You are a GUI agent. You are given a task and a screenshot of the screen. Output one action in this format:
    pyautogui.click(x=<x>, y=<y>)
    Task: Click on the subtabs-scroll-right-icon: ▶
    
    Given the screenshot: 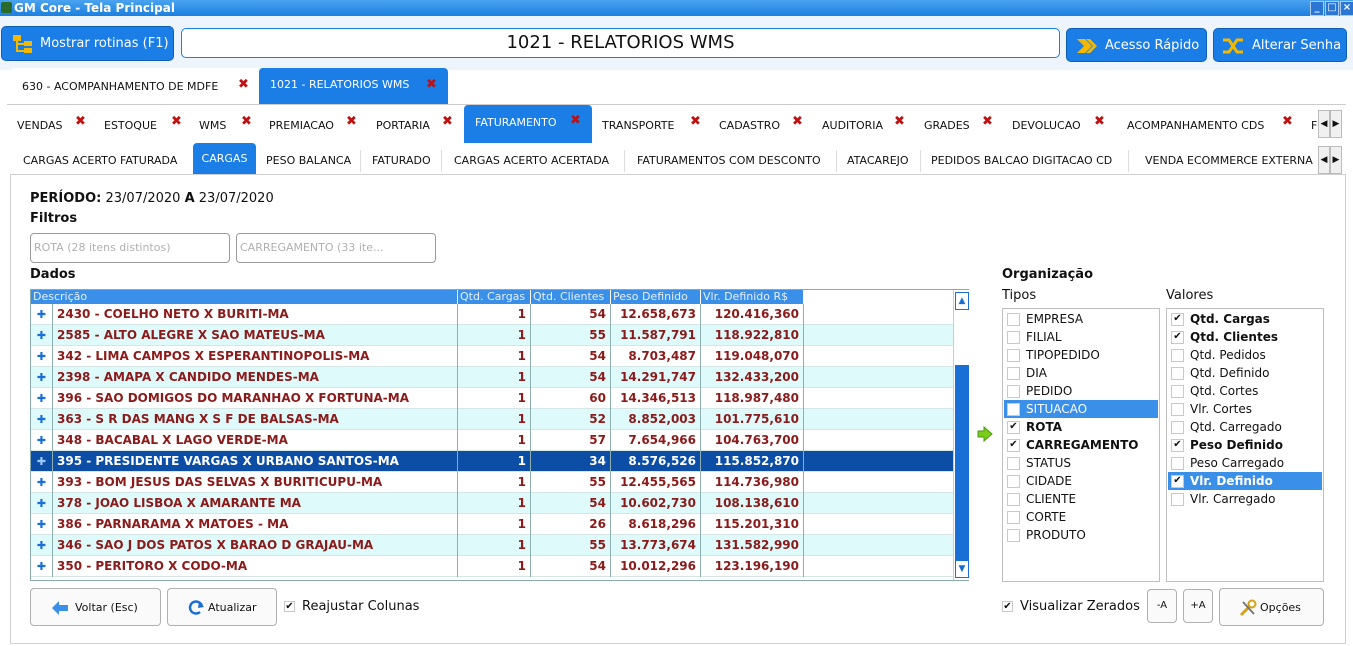 What is the action you would take?
    pyautogui.click(x=1336, y=160)
    